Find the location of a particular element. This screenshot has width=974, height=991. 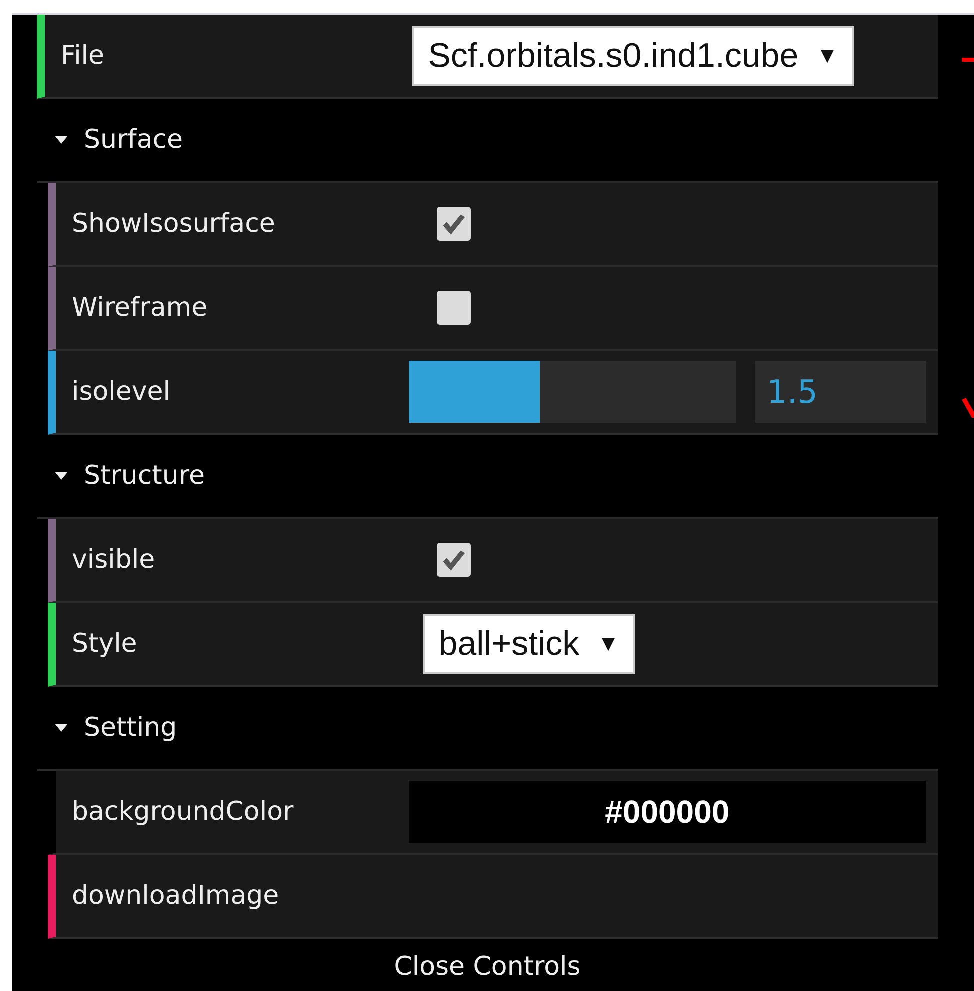

dropdown: Scf.orbitals.s0.ind1.cube ▼ is located at coordinates (633, 56).